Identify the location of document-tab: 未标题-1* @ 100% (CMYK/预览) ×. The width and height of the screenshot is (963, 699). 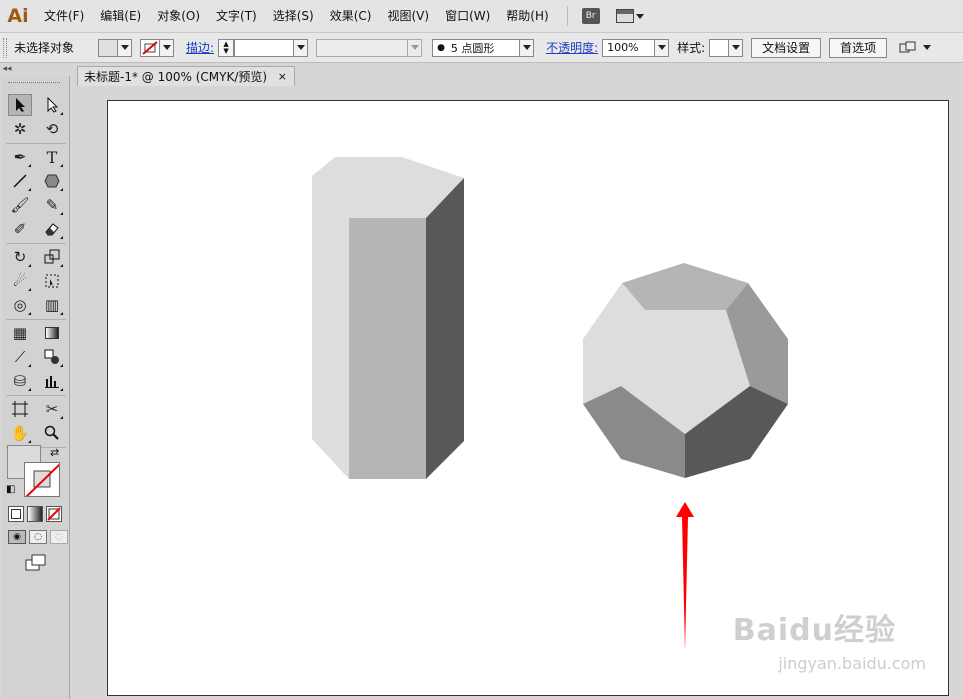
(186, 76).